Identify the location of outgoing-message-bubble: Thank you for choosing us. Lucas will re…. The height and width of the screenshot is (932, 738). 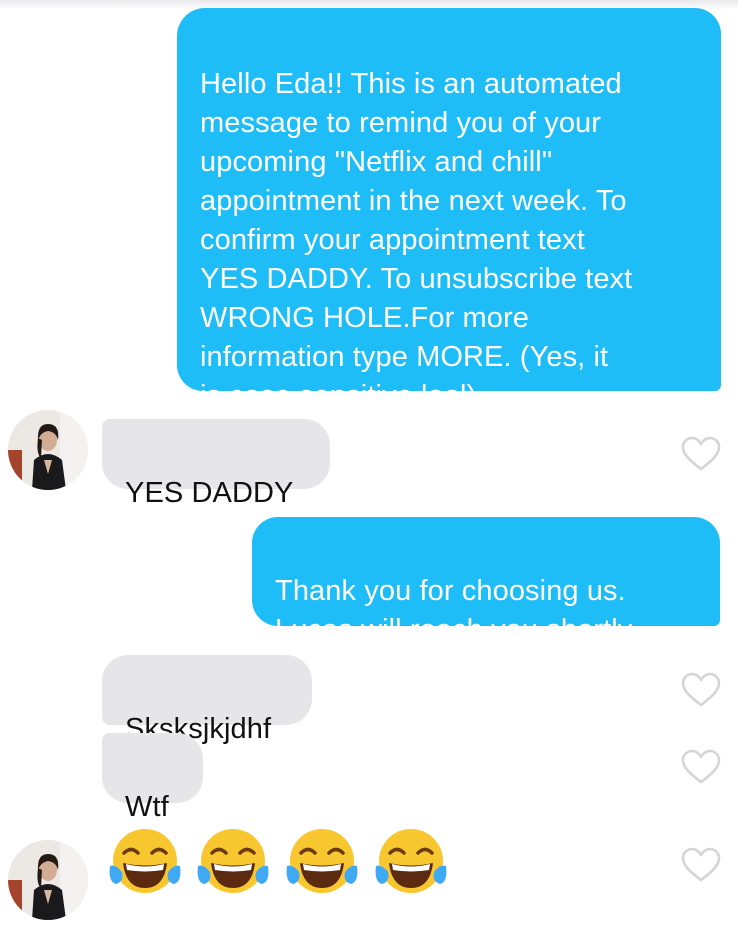
(486, 581).